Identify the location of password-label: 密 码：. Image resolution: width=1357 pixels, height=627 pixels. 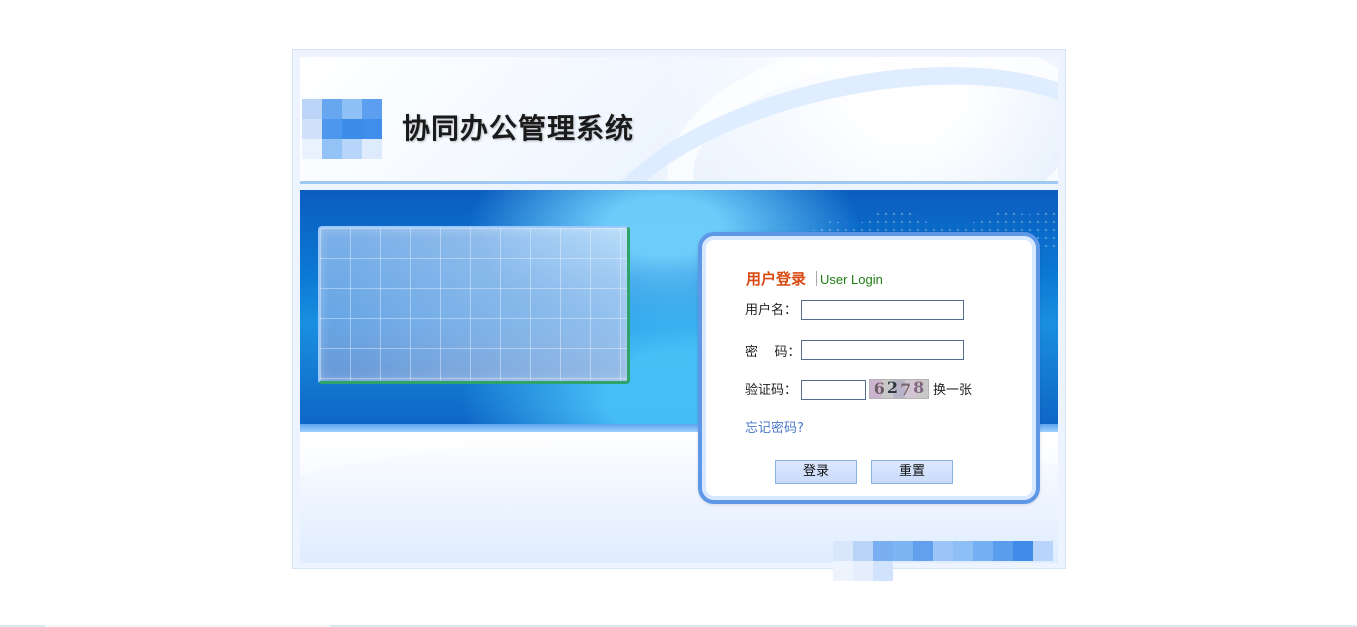
(773, 352).